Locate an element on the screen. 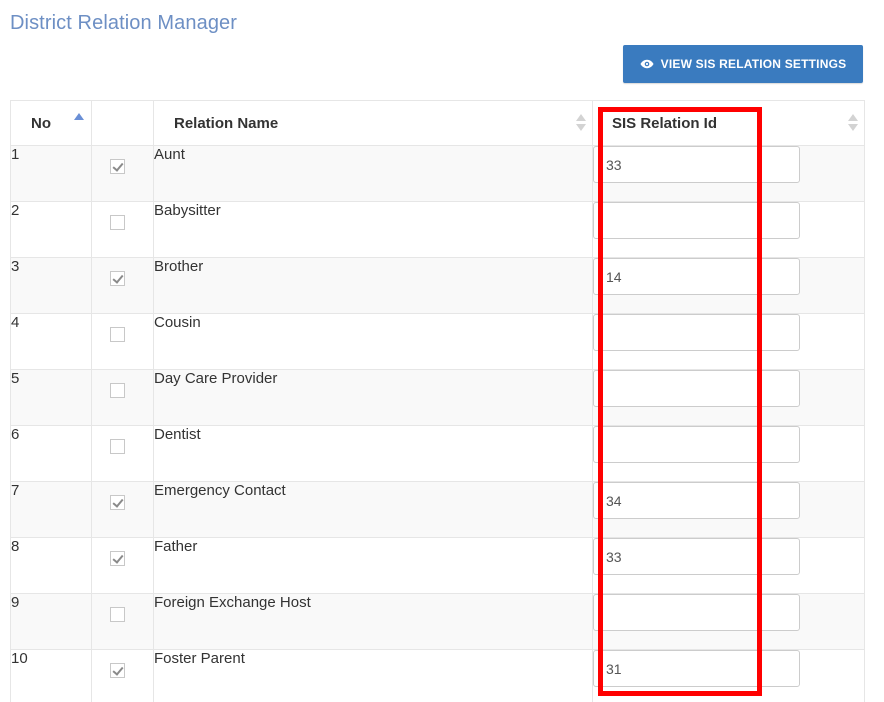  table-row: 3 Brother is located at coordinates (437, 285).